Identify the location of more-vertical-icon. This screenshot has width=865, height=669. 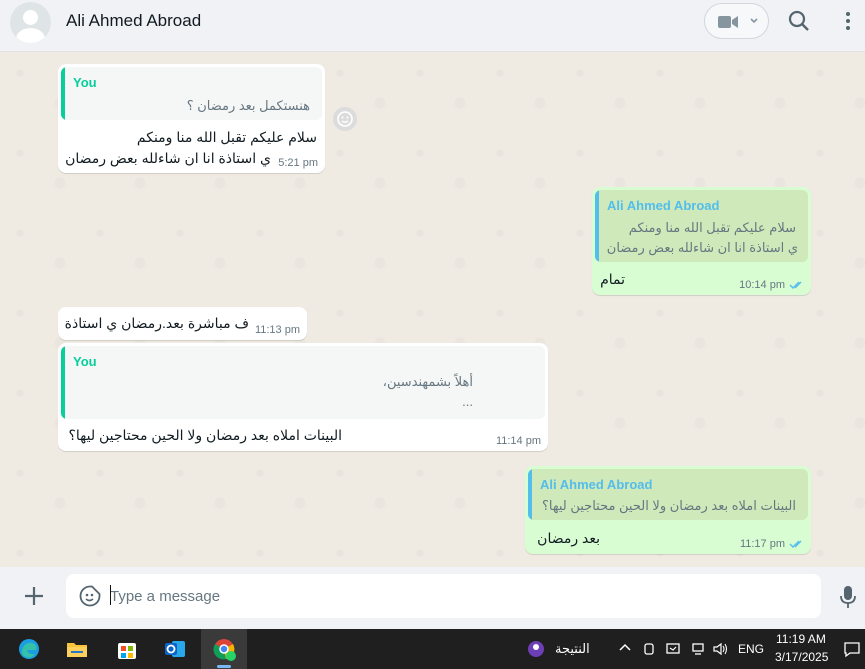
(848, 21).